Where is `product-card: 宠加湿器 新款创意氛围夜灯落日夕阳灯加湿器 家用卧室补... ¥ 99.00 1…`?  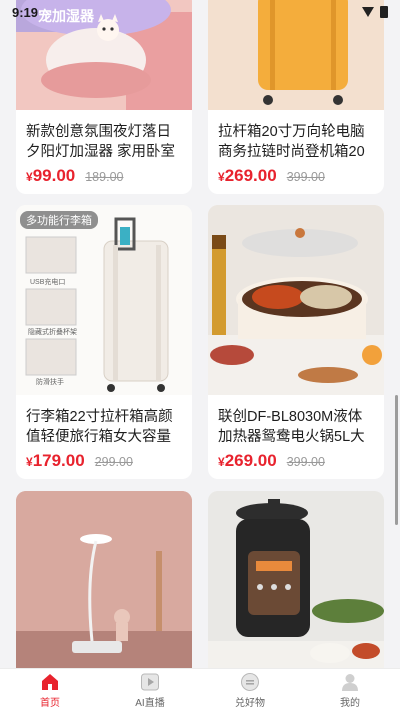
product-card: 宠加湿器 新款创意氛围夜灯落日夕阳灯加湿器 家用卧室补... ¥ 99.00 1… is located at coordinates (104, 97).